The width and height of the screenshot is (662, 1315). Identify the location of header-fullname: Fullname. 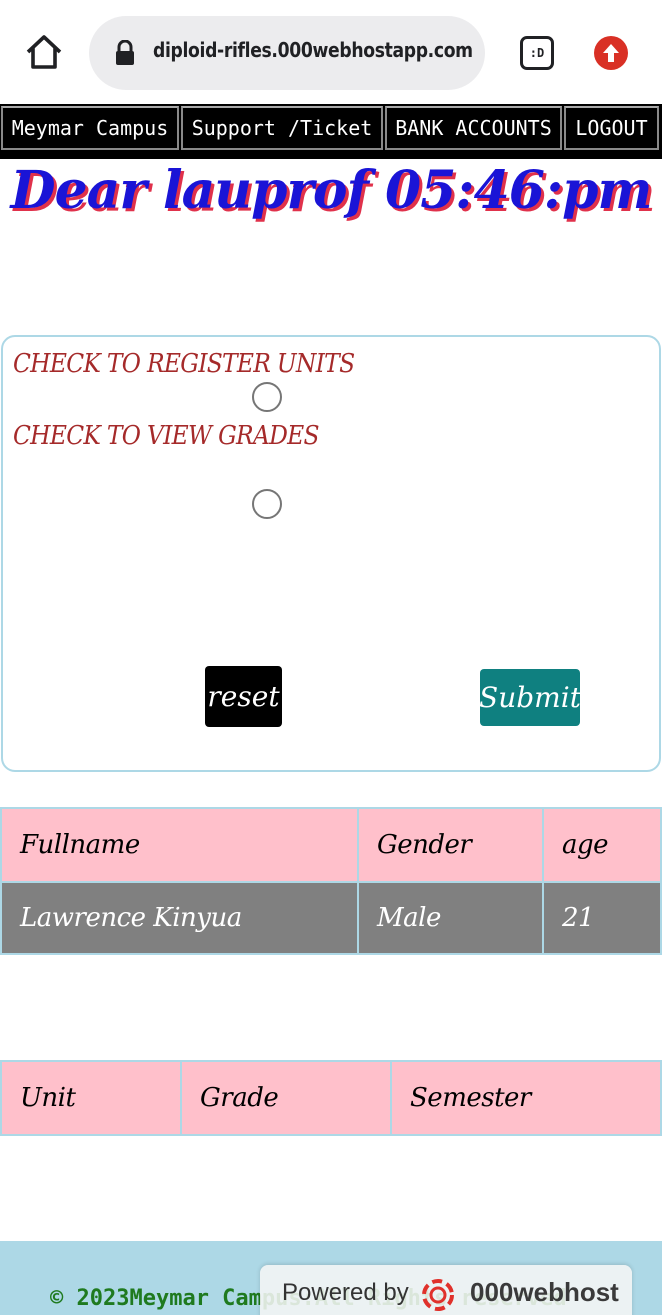
(179, 845).